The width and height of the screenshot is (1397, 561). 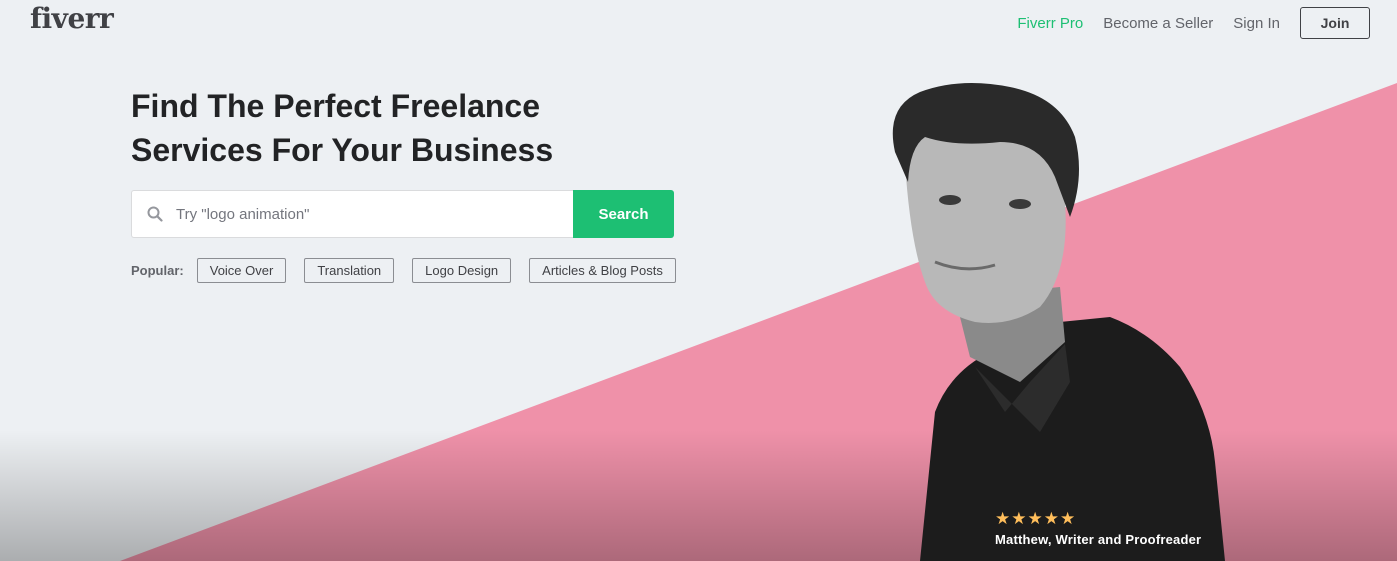 I want to click on search-icon, so click(x=155, y=214).